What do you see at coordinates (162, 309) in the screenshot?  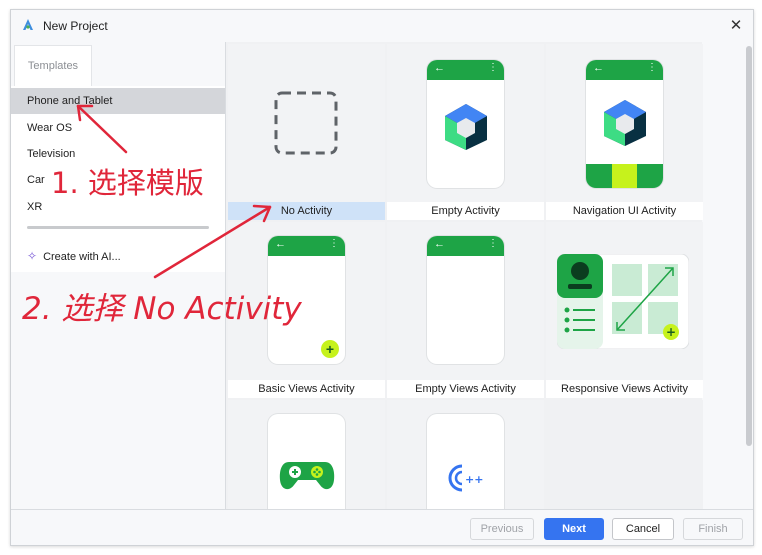 I see `annotation-step-2: 2. 选择 No Activity` at bounding box center [162, 309].